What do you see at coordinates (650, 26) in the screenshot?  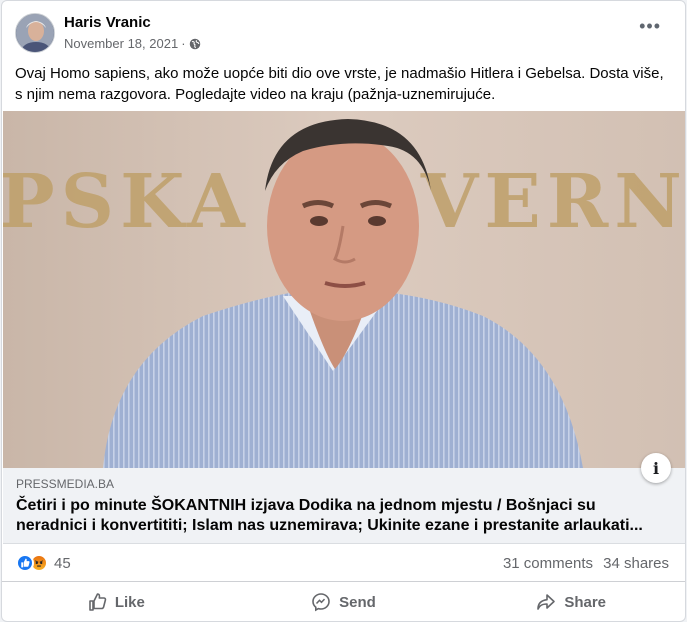 I see `more-options-button: •••` at bounding box center [650, 26].